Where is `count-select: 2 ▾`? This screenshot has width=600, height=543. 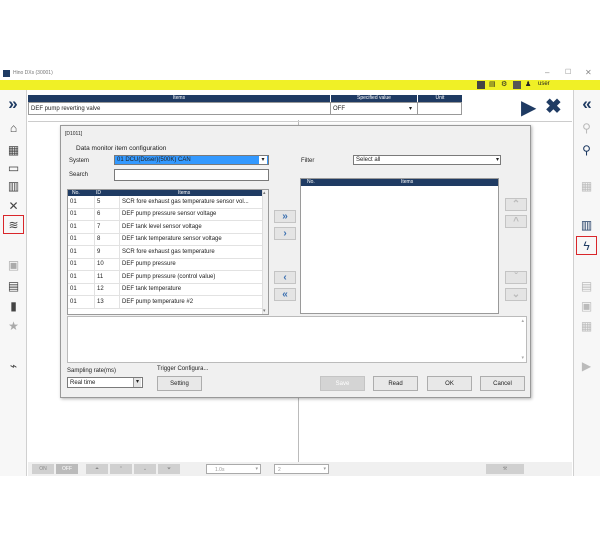 count-select: 2 ▾ is located at coordinates (301, 469).